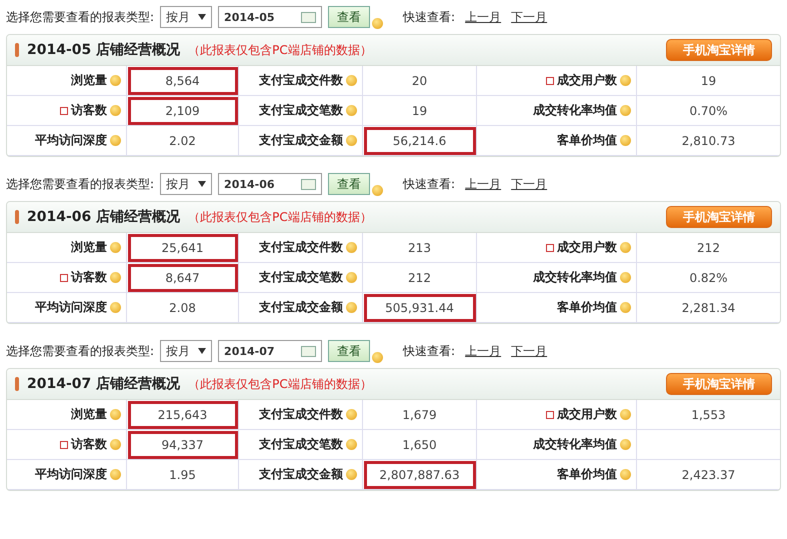  Describe the element at coordinates (708, 141) in the screenshot. I see `metric-value: 2,810.73` at that location.